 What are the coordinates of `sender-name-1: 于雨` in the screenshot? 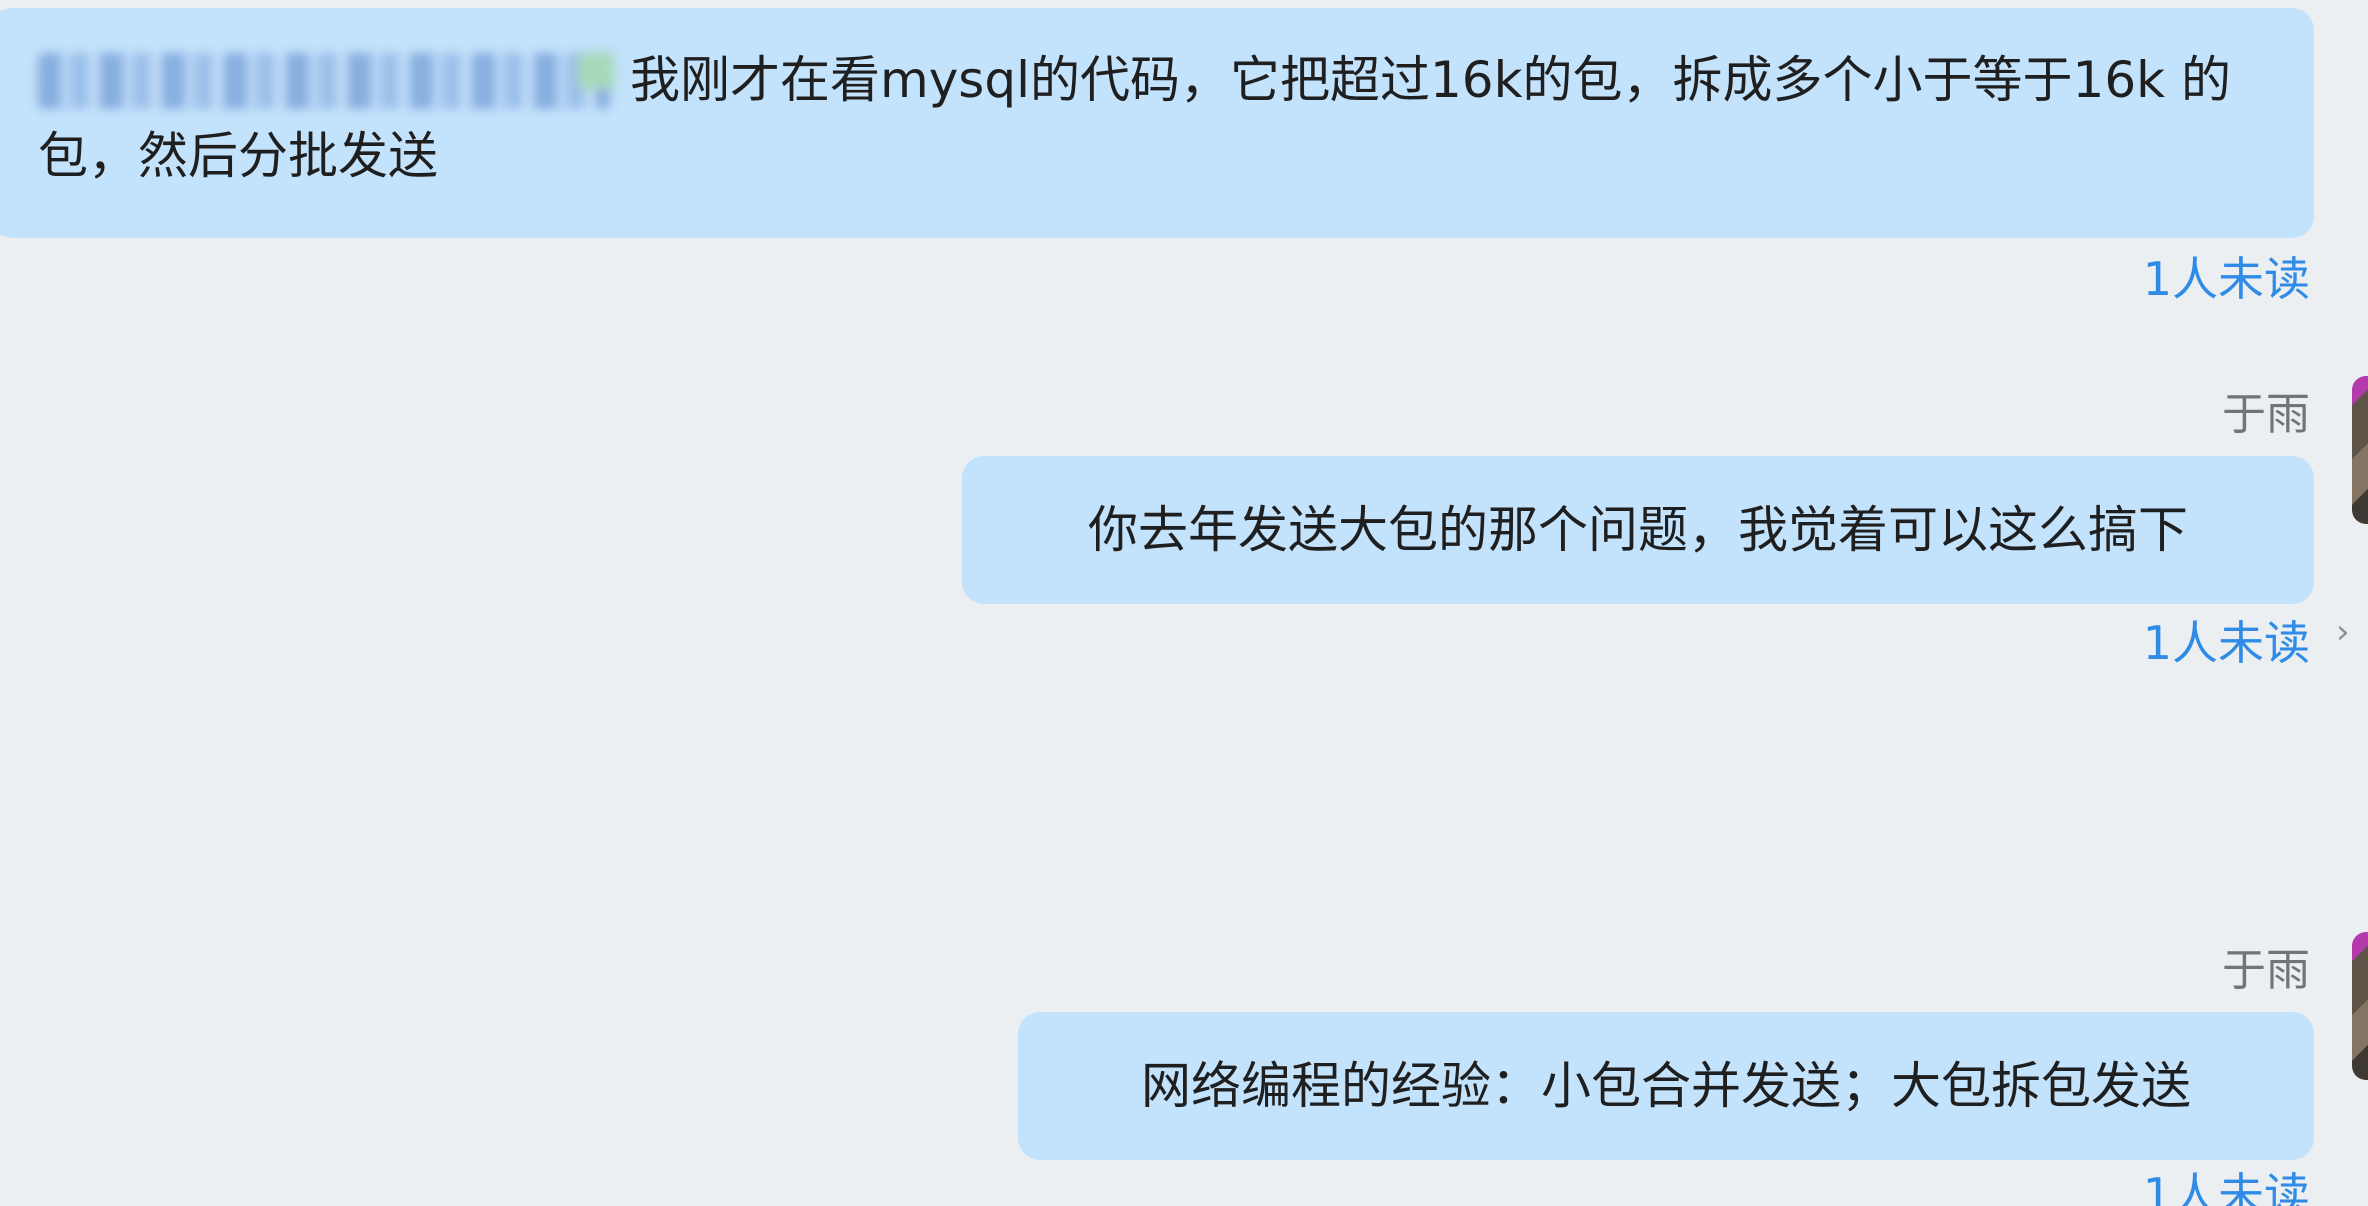 It's located at (2266, 414).